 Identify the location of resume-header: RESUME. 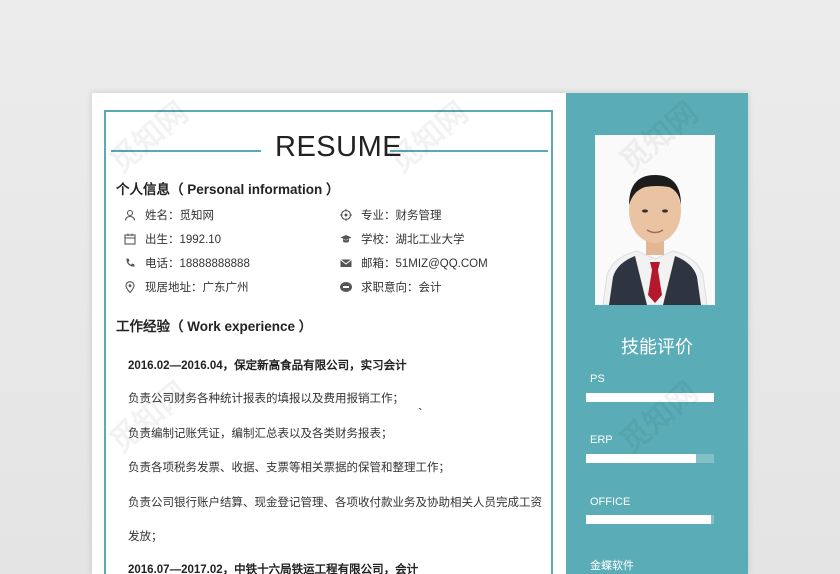
(320, 149).